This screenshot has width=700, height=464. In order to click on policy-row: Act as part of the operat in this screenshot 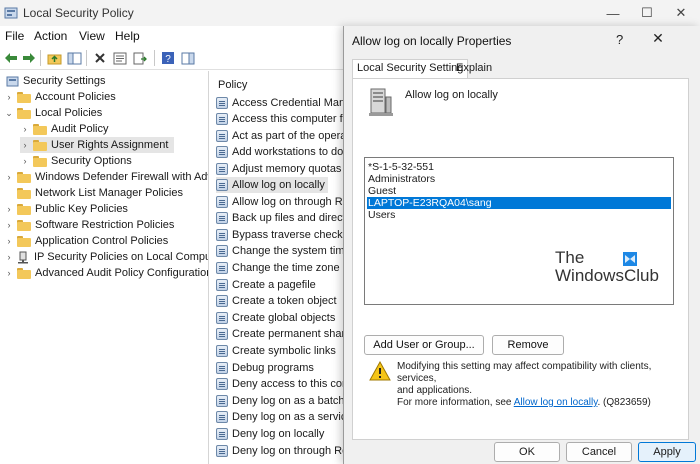, I will do `click(281, 136)`.